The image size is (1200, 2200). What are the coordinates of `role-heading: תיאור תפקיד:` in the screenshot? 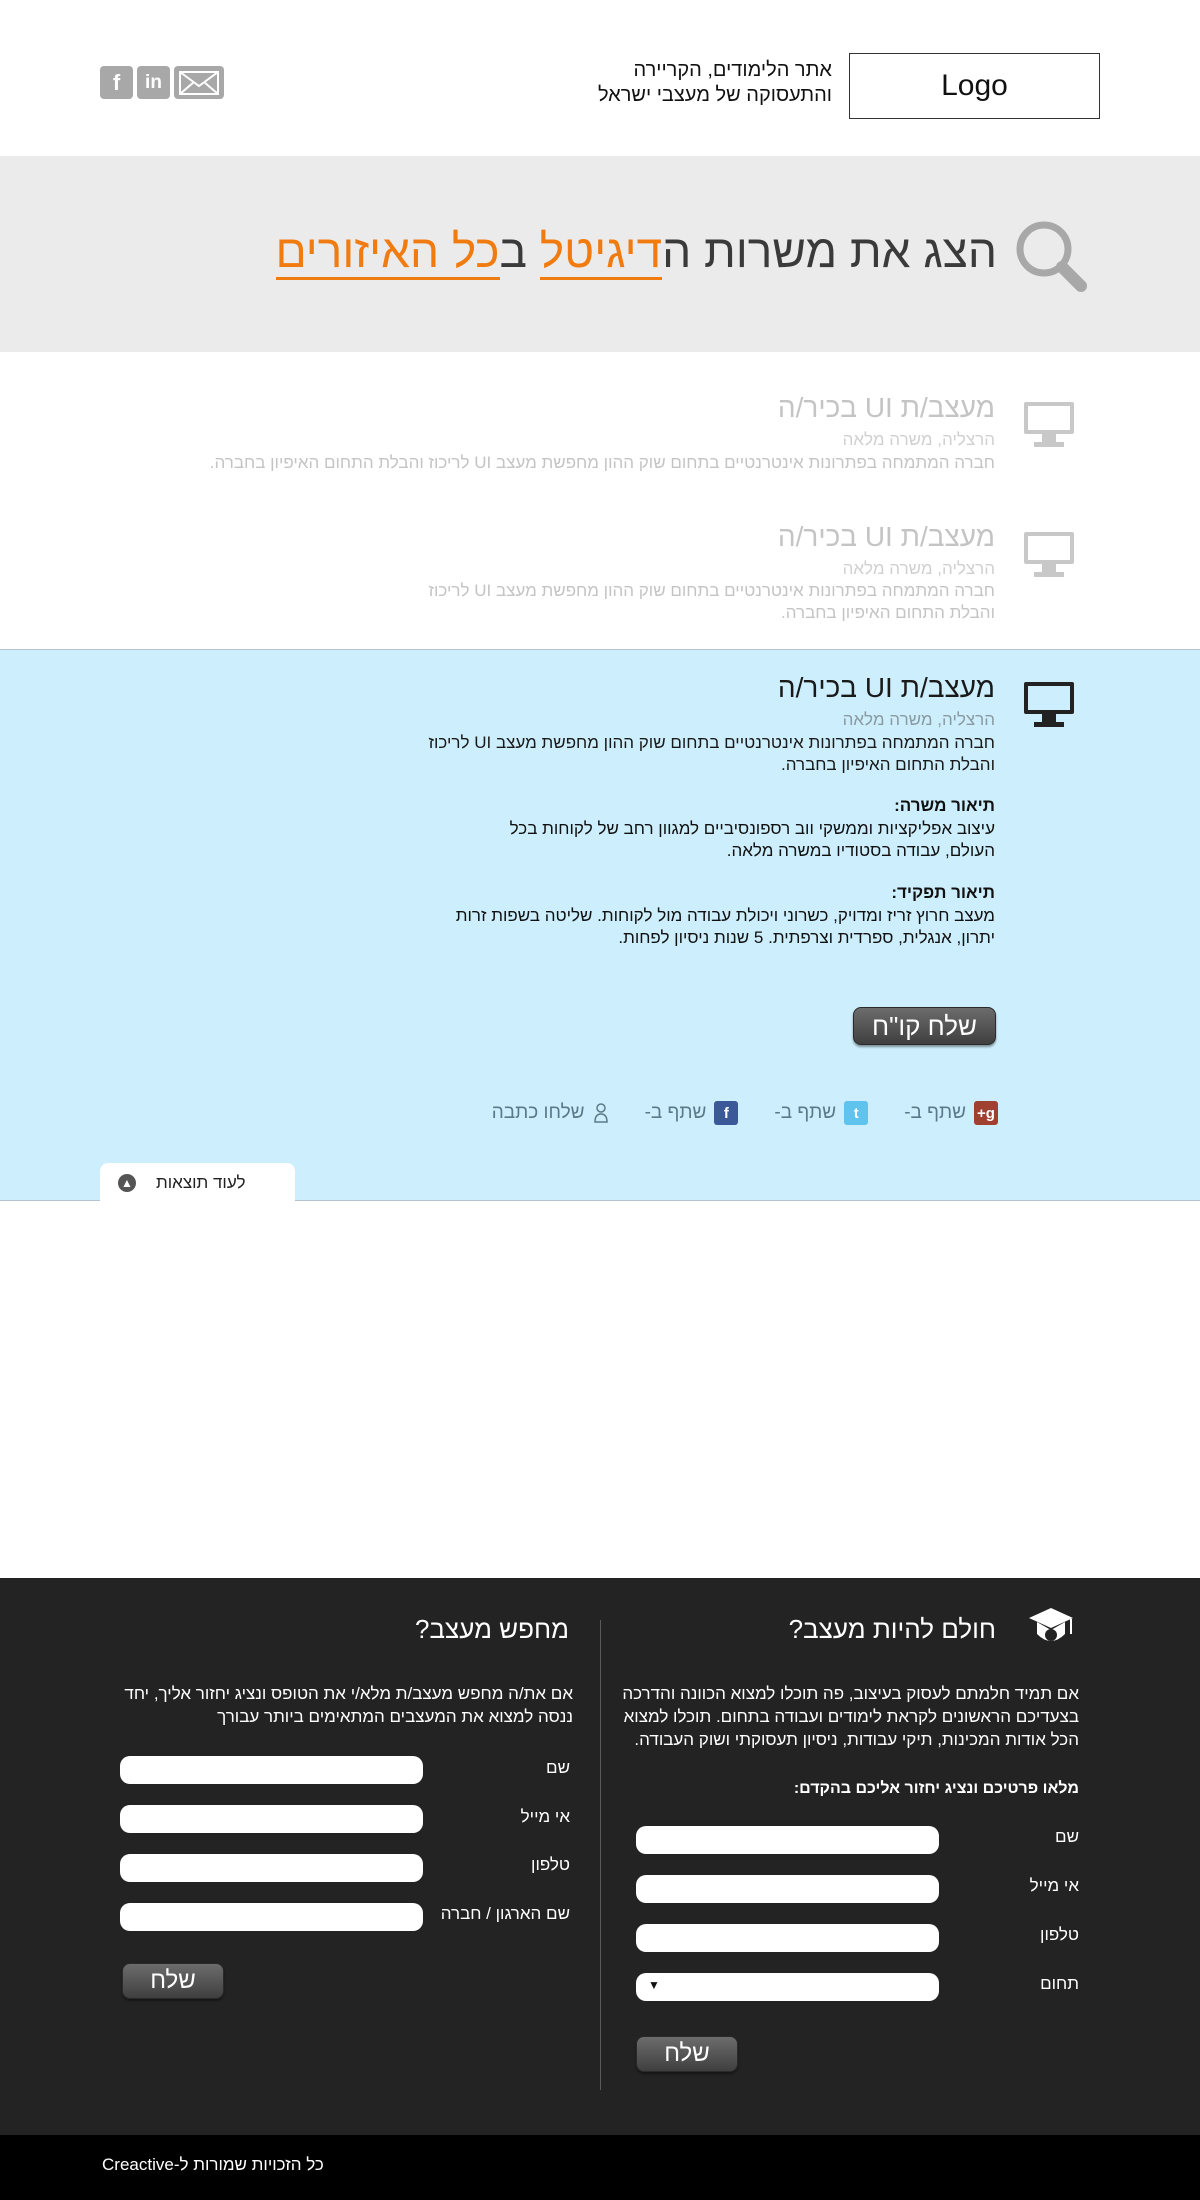 It's located at (943, 892).